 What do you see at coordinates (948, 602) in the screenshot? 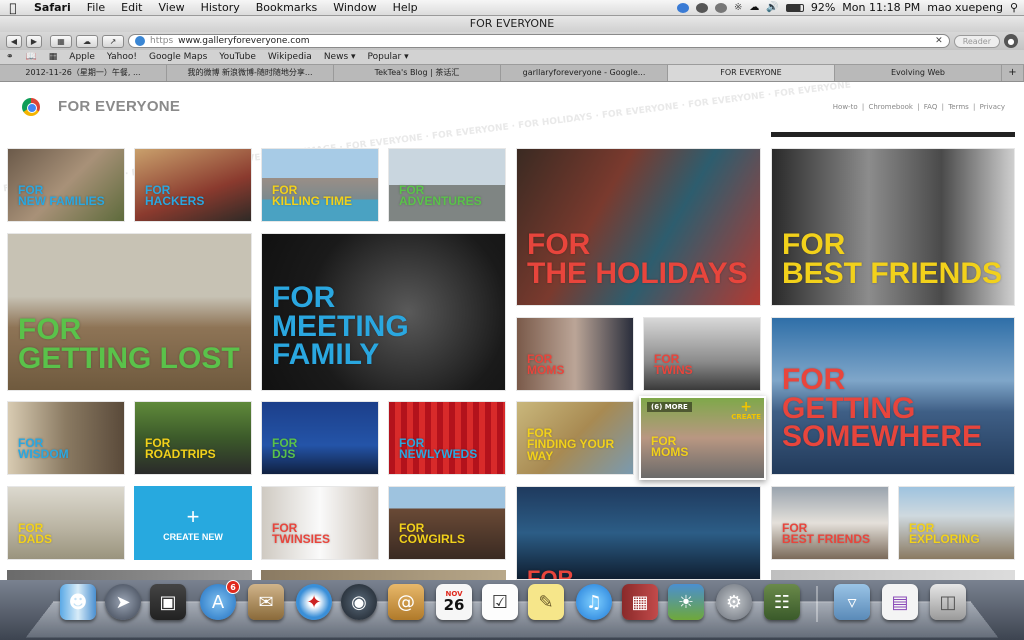
I see `trash-icon: ◫` at bounding box center [948, 602].